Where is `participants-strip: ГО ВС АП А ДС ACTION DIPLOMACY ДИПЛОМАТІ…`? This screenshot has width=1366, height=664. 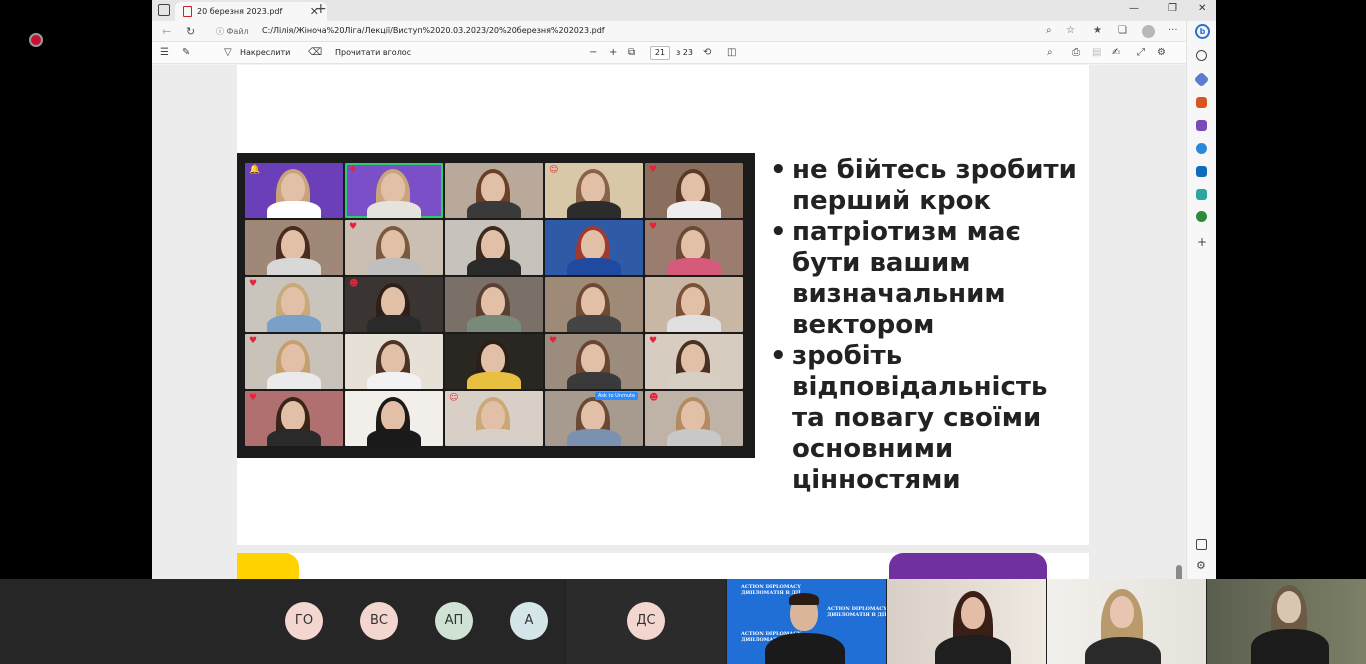
participants-strip: ГО ВС АП А ДС ACTION DIPLOMACY ДИПЛОМАТІ… is located at coordinates (683, 621).